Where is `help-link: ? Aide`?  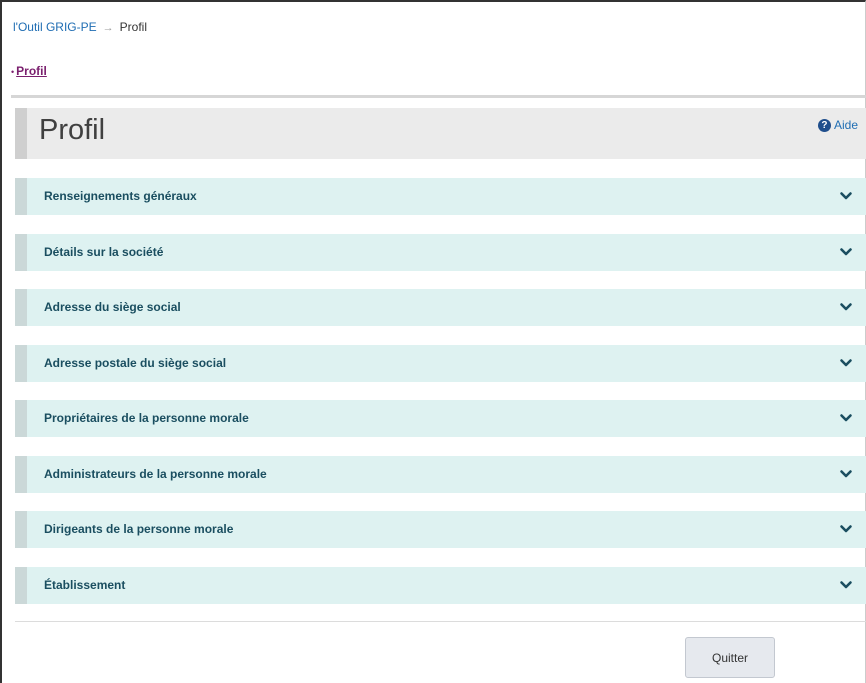 help-link: ? Aide is located at coordinates (837, 125).